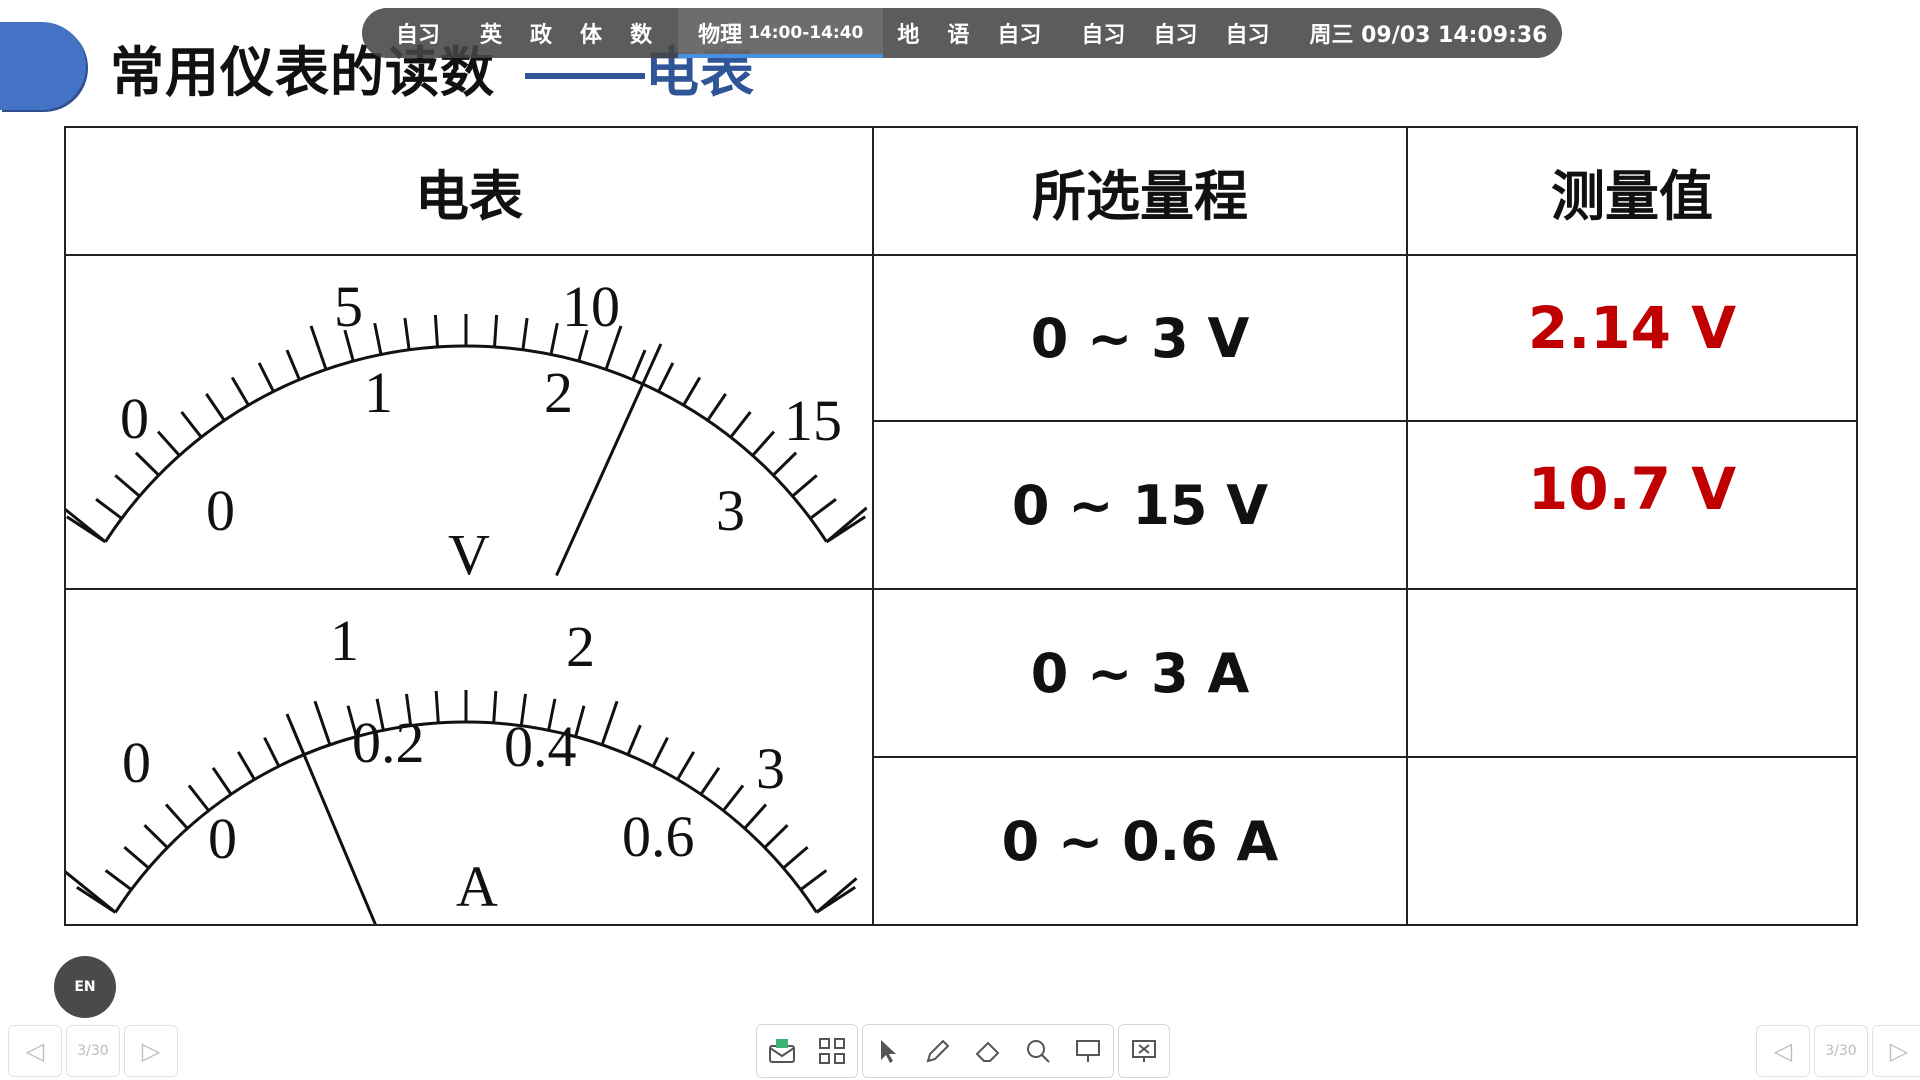  I want to click on ammeter-top-label: 1, so click(344, 640).